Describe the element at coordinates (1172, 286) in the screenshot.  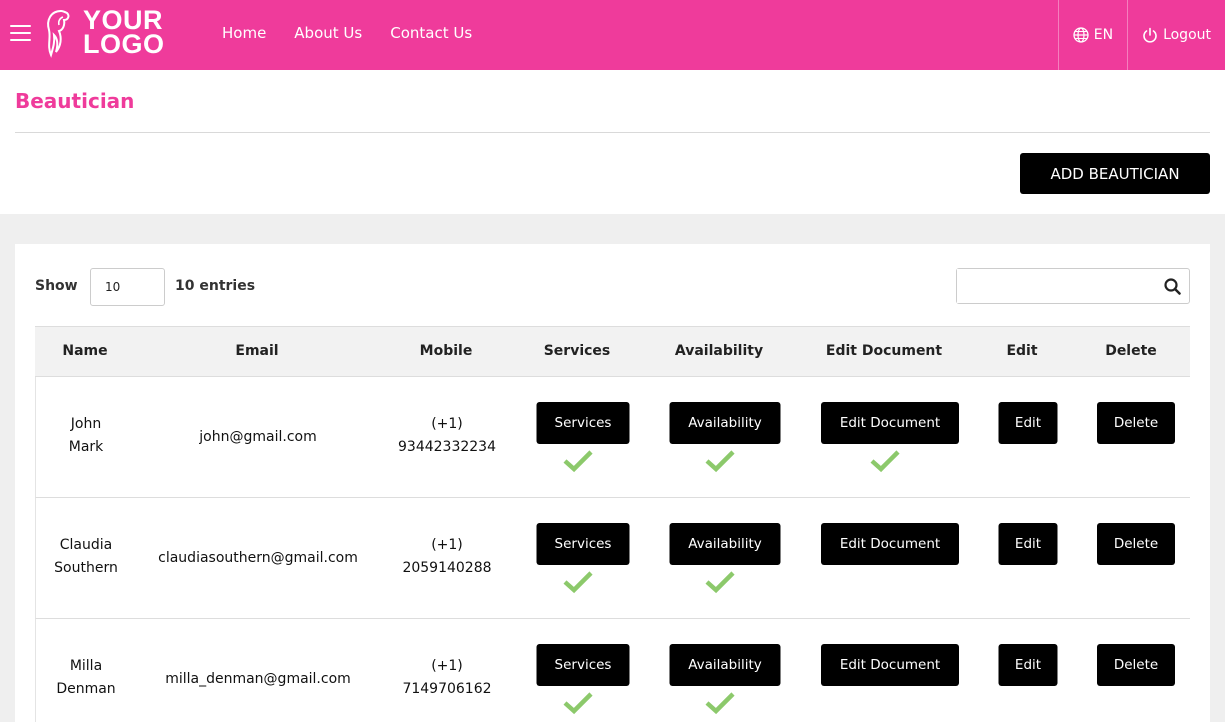
I see `search-icon` at that location.